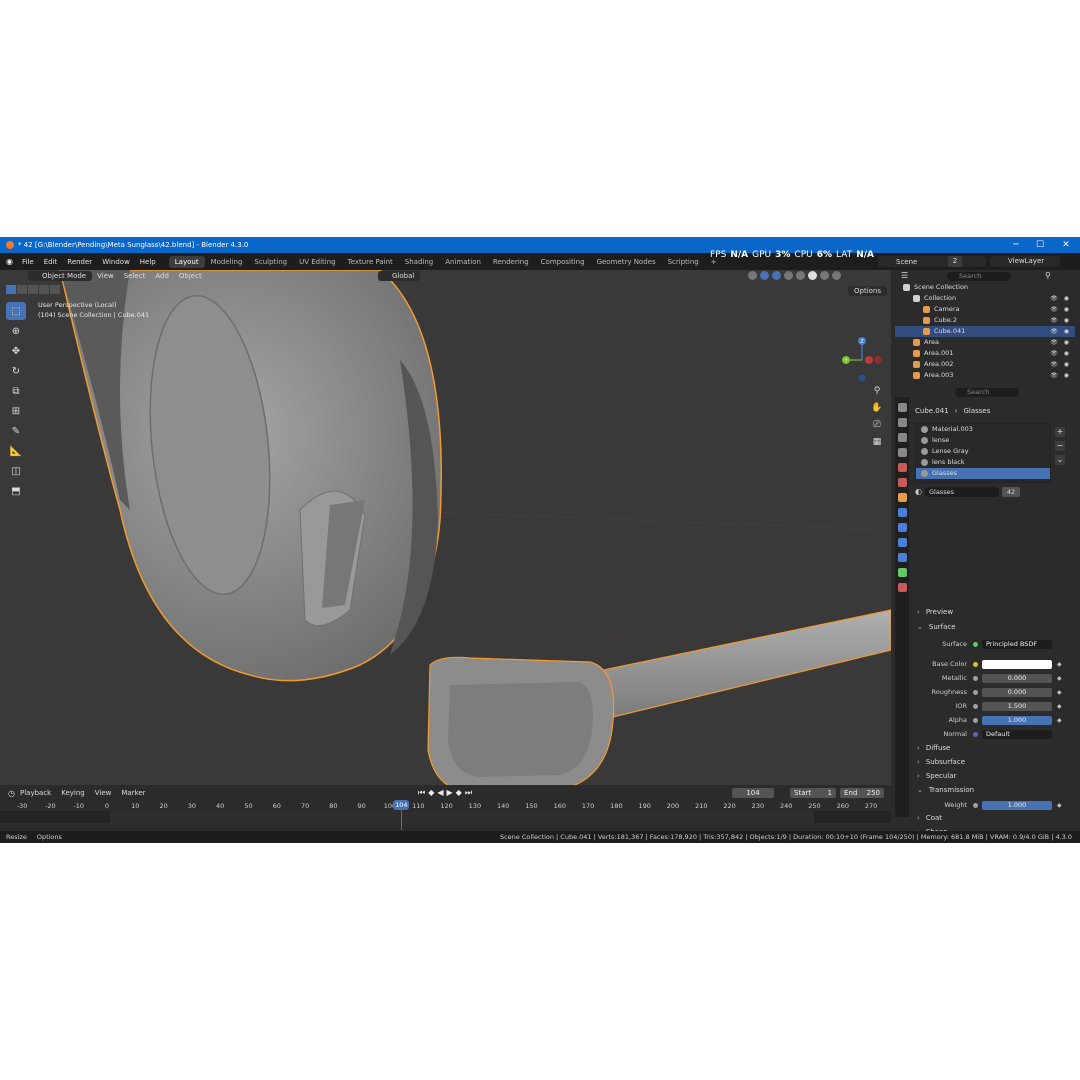  Describe the element at coordinates (935, 612) in the screenshot. I see `panel-preview: Preview` at that location.